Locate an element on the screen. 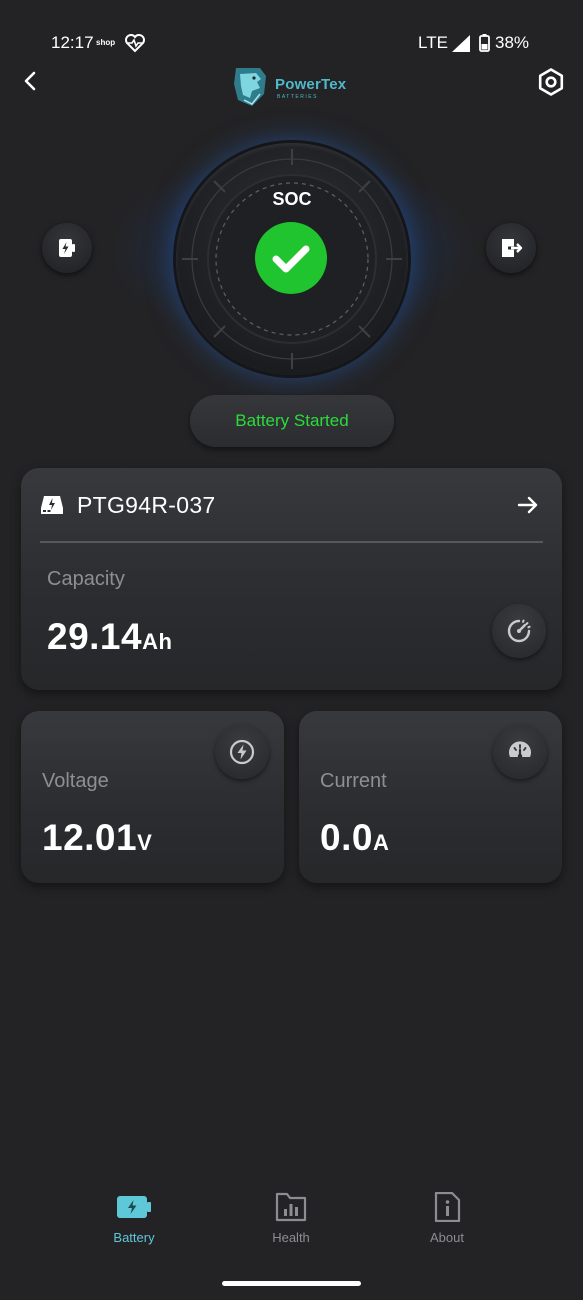 The image size is (583, 1300). voltage-number: 12.01 is located at coordinates (90, 837).